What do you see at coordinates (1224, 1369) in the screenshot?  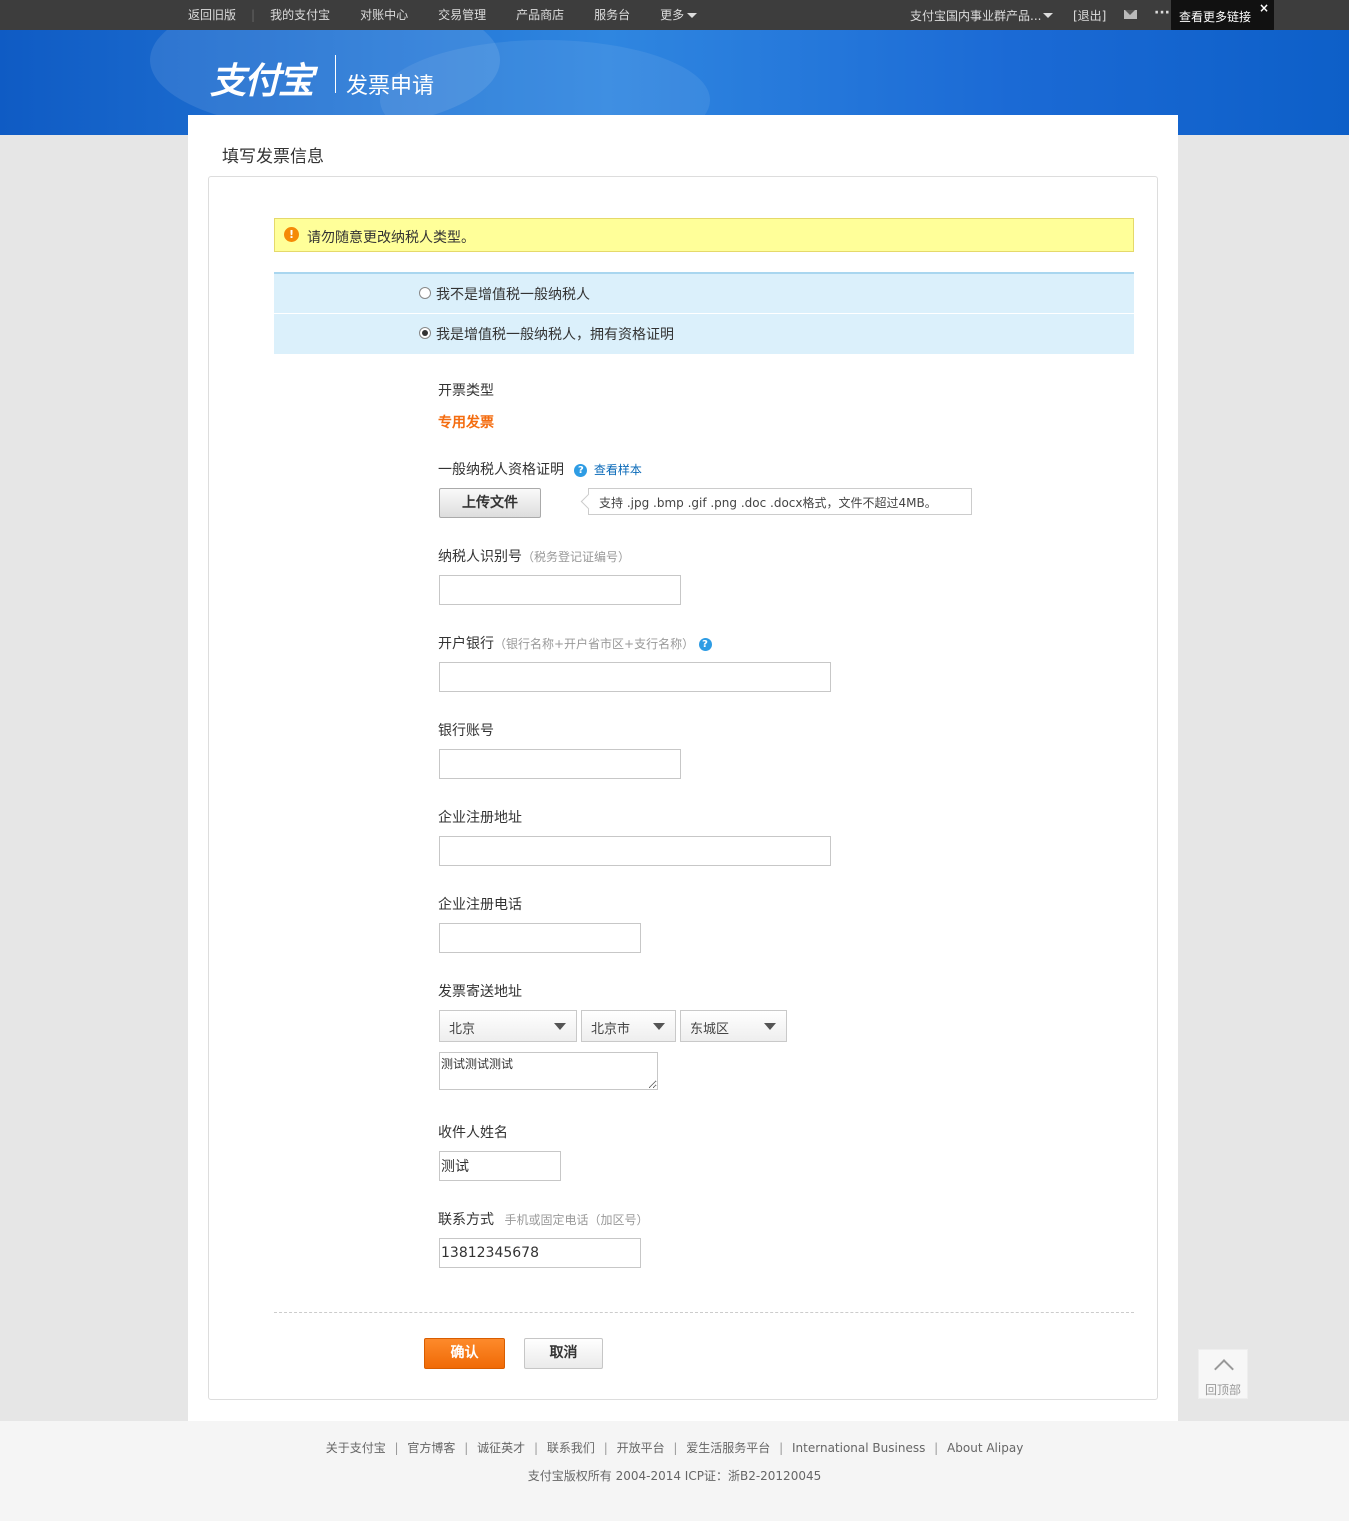 I see `chevron-up-icon` at bounding box center [1224, 1369].